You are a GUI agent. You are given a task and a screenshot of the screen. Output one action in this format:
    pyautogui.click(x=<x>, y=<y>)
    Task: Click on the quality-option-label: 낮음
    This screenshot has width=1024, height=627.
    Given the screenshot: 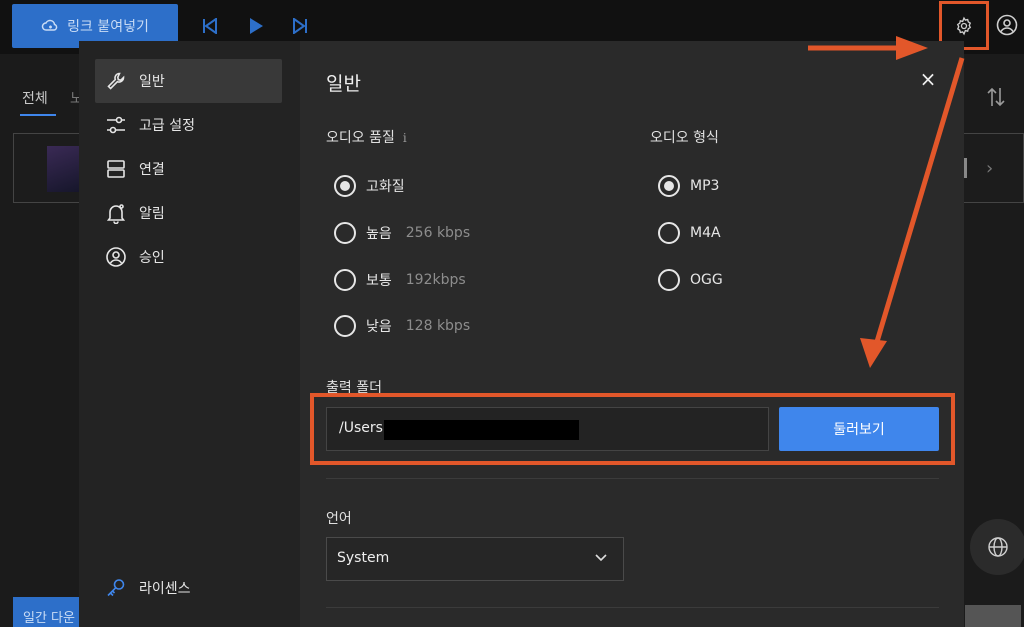 What is the action you would take?
    pyautogui.click(x=379, y=327)
    